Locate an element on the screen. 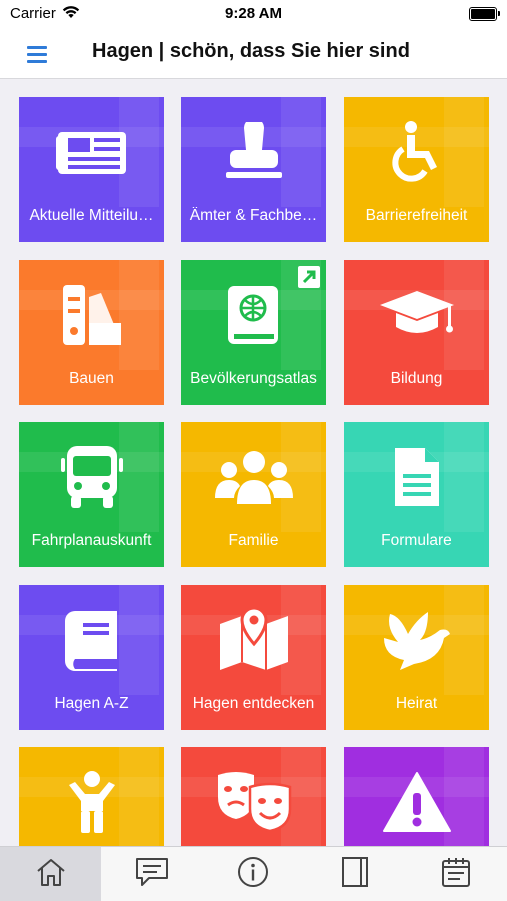  tab-notebook is located at coordinates (354, 874).